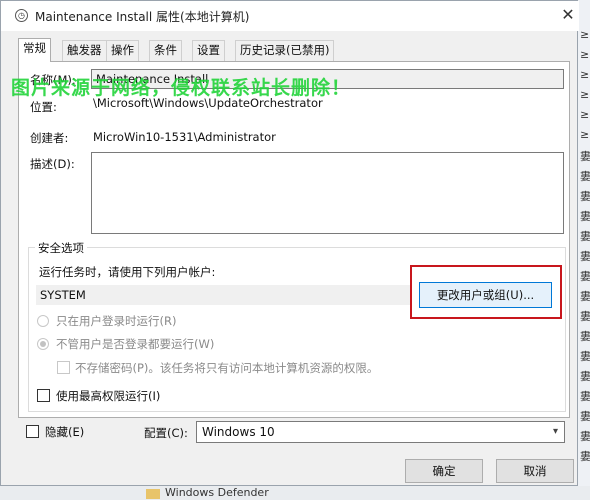  I want to click on tab-general: 常规, so click(34, 50).